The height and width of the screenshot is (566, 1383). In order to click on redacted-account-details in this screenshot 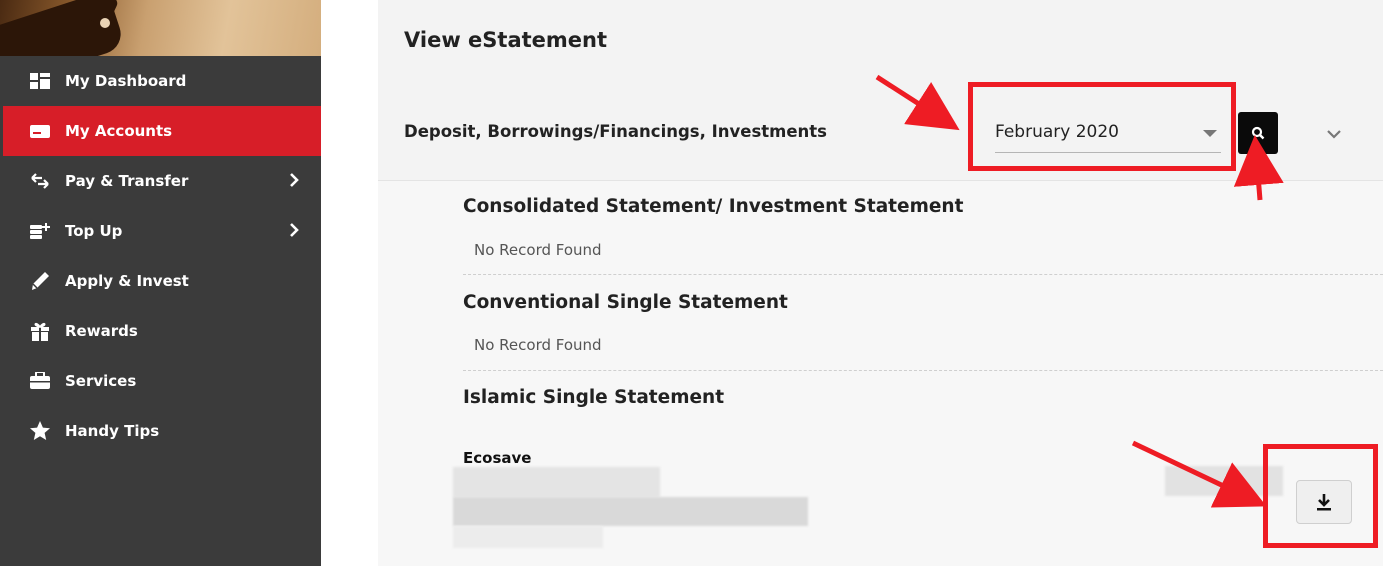, I will do `click(630, 511)`.